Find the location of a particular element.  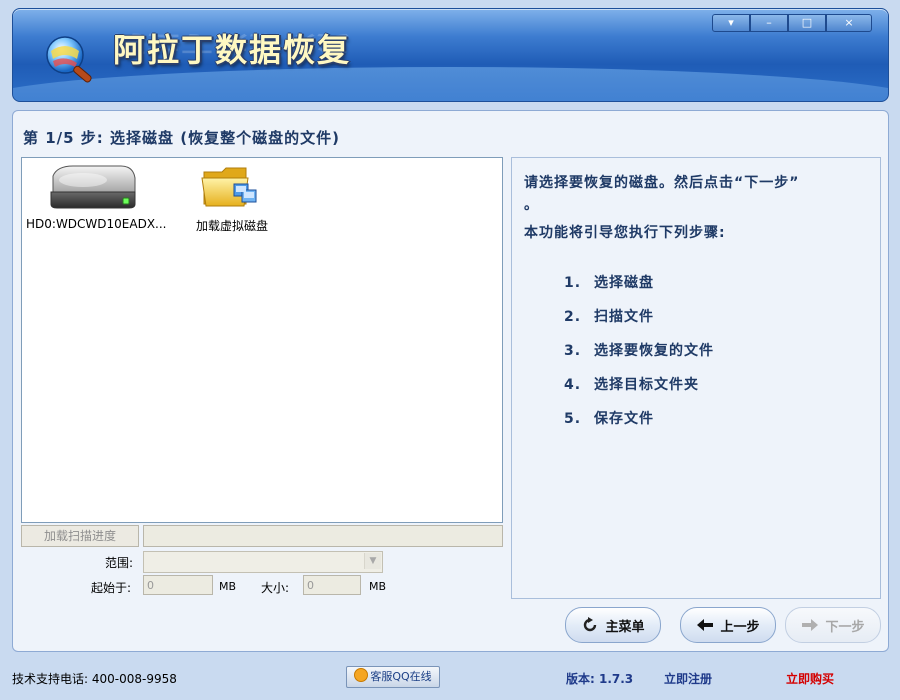

range-label: 范围: is located at coordinates (119, 563).